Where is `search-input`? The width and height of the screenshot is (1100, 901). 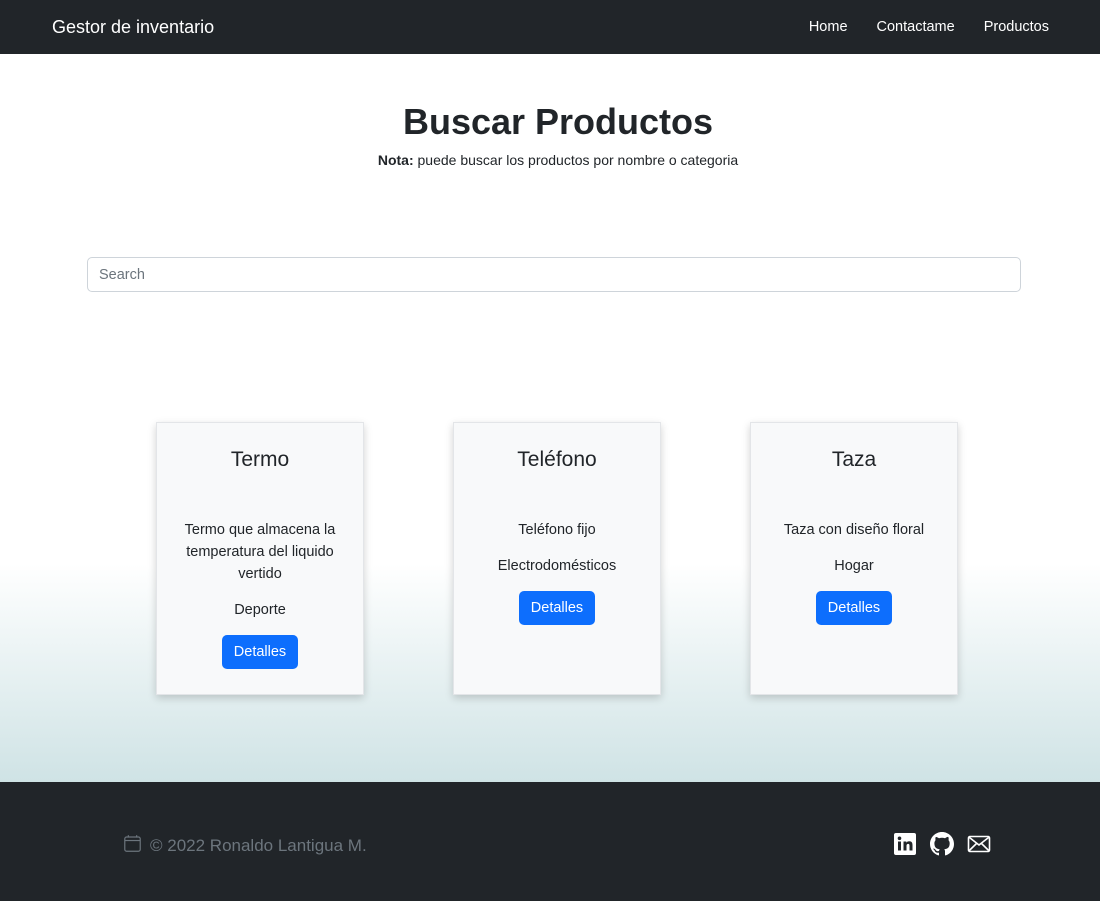 search-input is located at coordinates (554, 274).